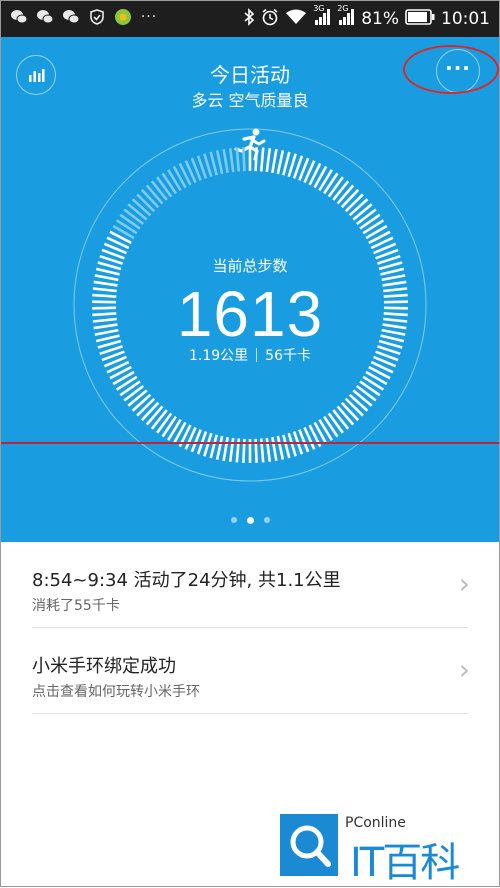 The image size is (500, 888). What do you see at coordinates (250, 314) in the screenshot?
I see `step-count: 1613` at bounding box center [250, 314].